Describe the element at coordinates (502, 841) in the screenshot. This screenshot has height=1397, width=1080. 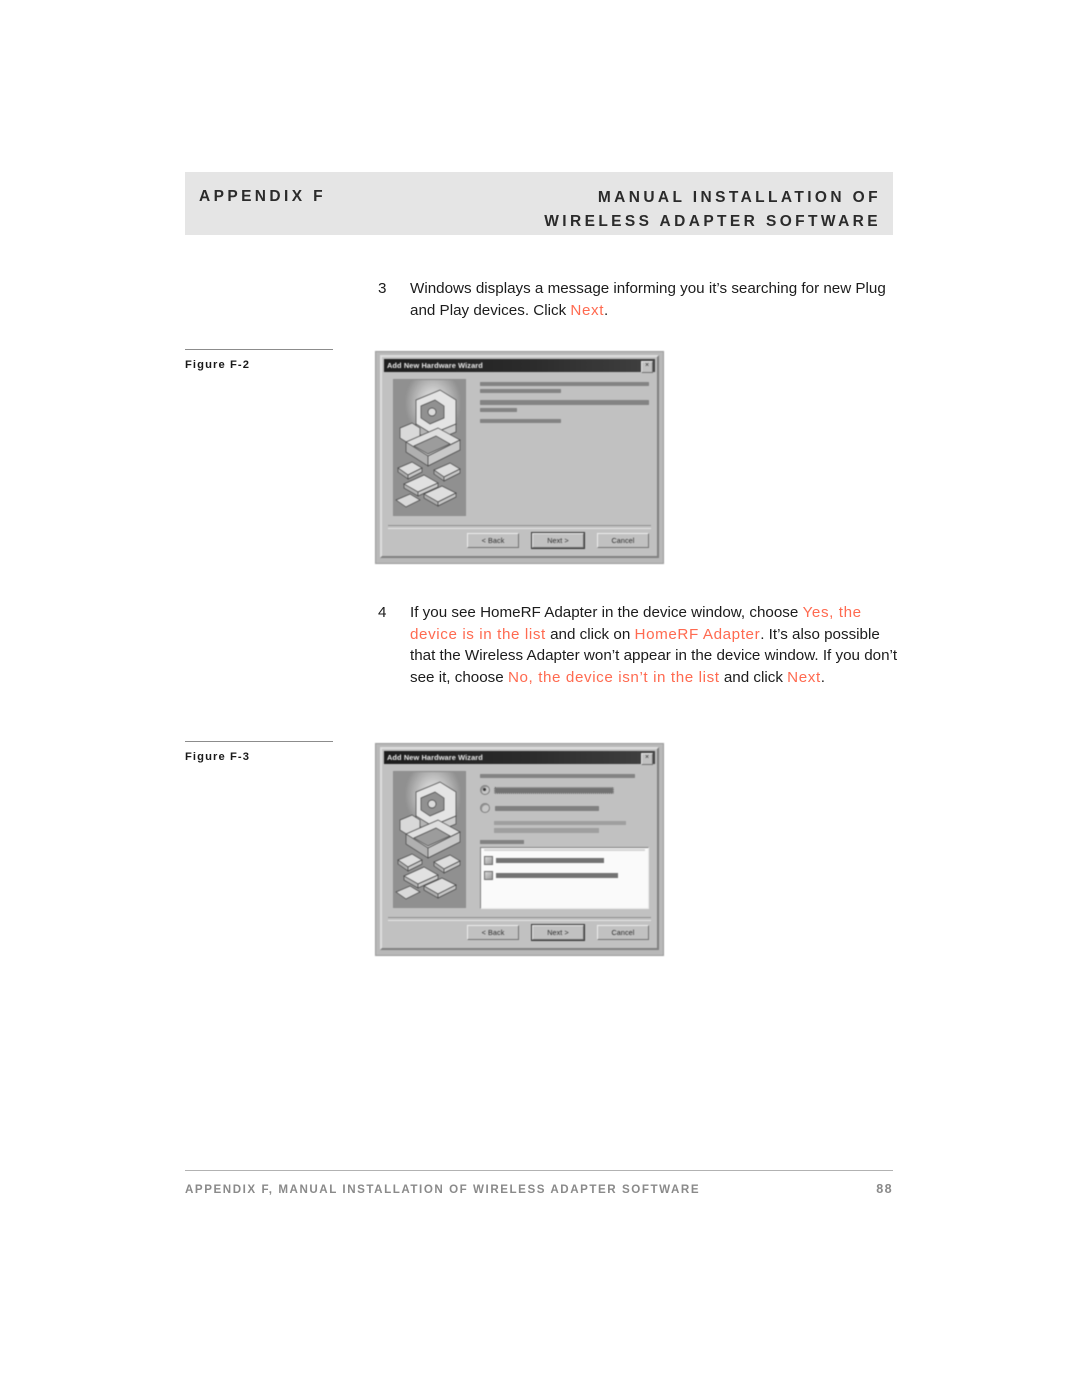
I see `devices-list-label` at that location.